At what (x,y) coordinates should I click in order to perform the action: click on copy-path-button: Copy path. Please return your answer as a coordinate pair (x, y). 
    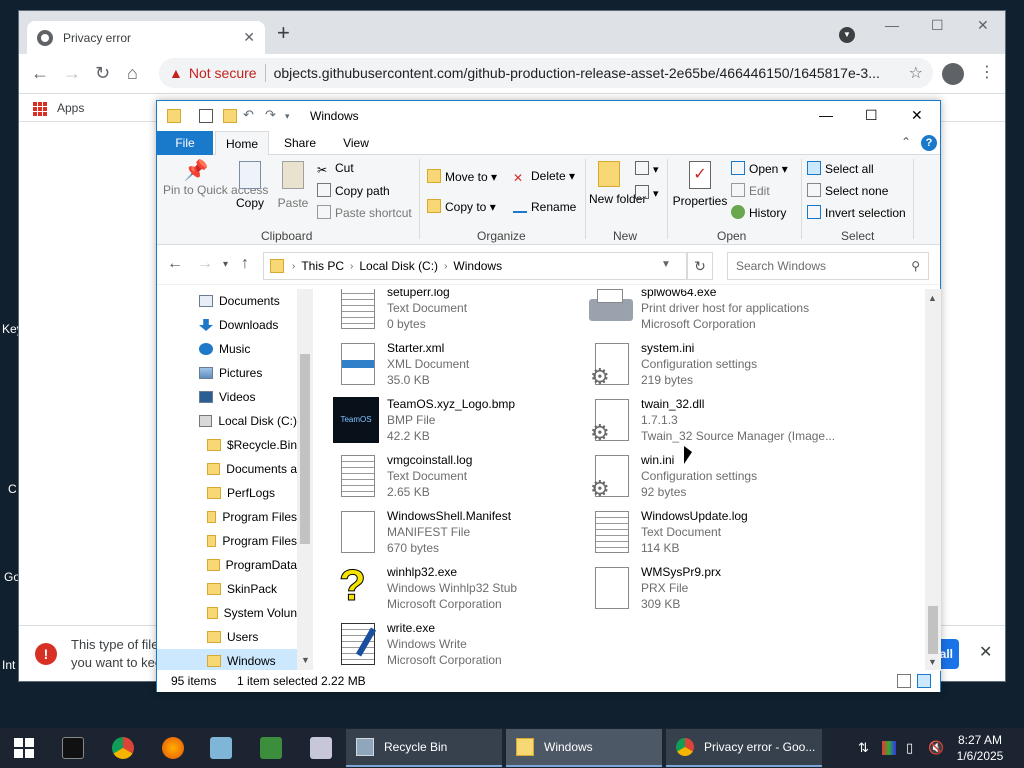
    Looking at the image, I should click on (353, 190).